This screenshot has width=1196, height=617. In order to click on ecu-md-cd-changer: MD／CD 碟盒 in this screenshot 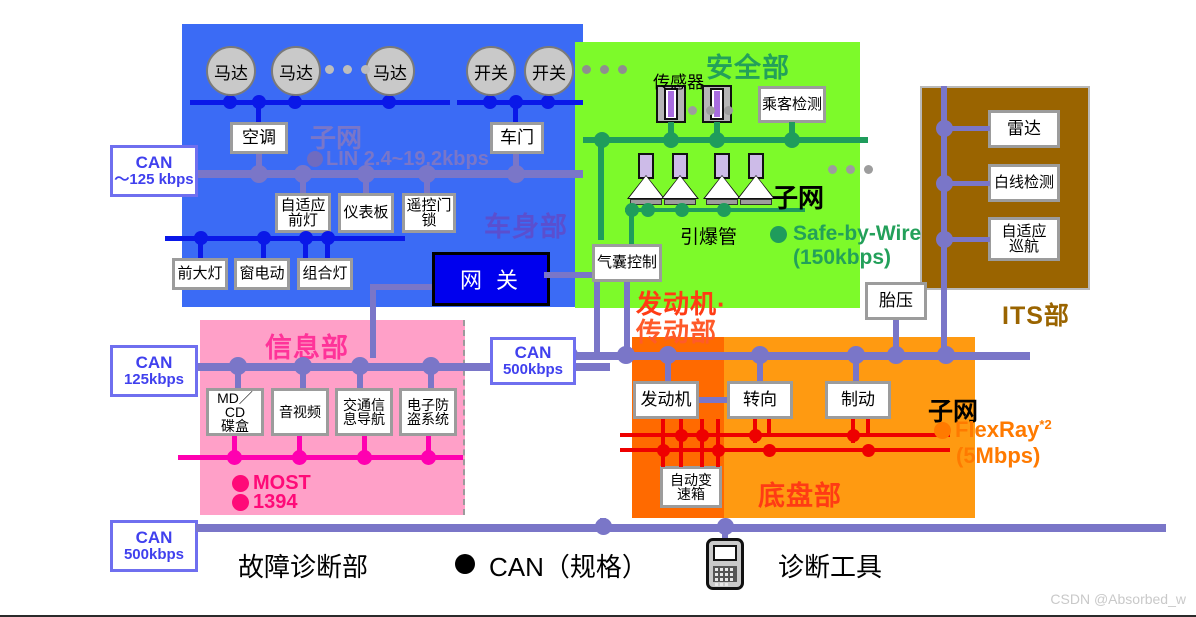, I will do `click(235, 412)`.